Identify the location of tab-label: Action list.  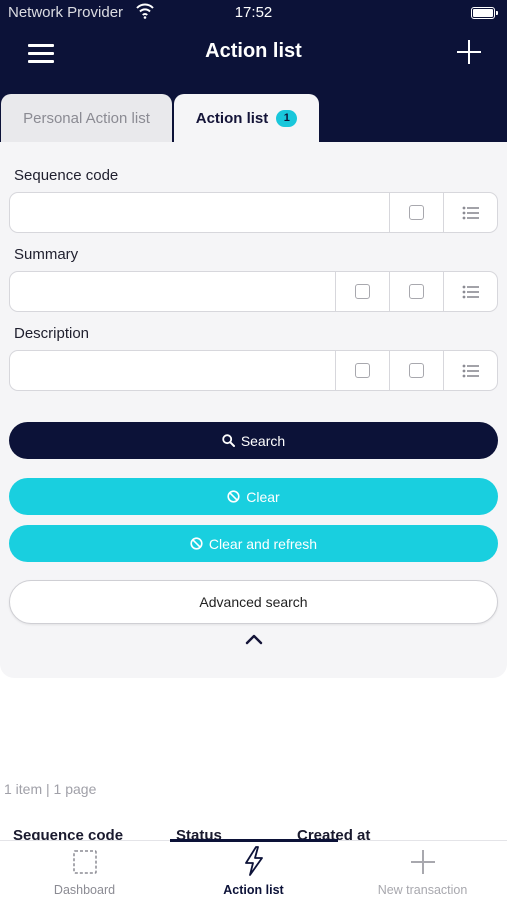
(232, 118).